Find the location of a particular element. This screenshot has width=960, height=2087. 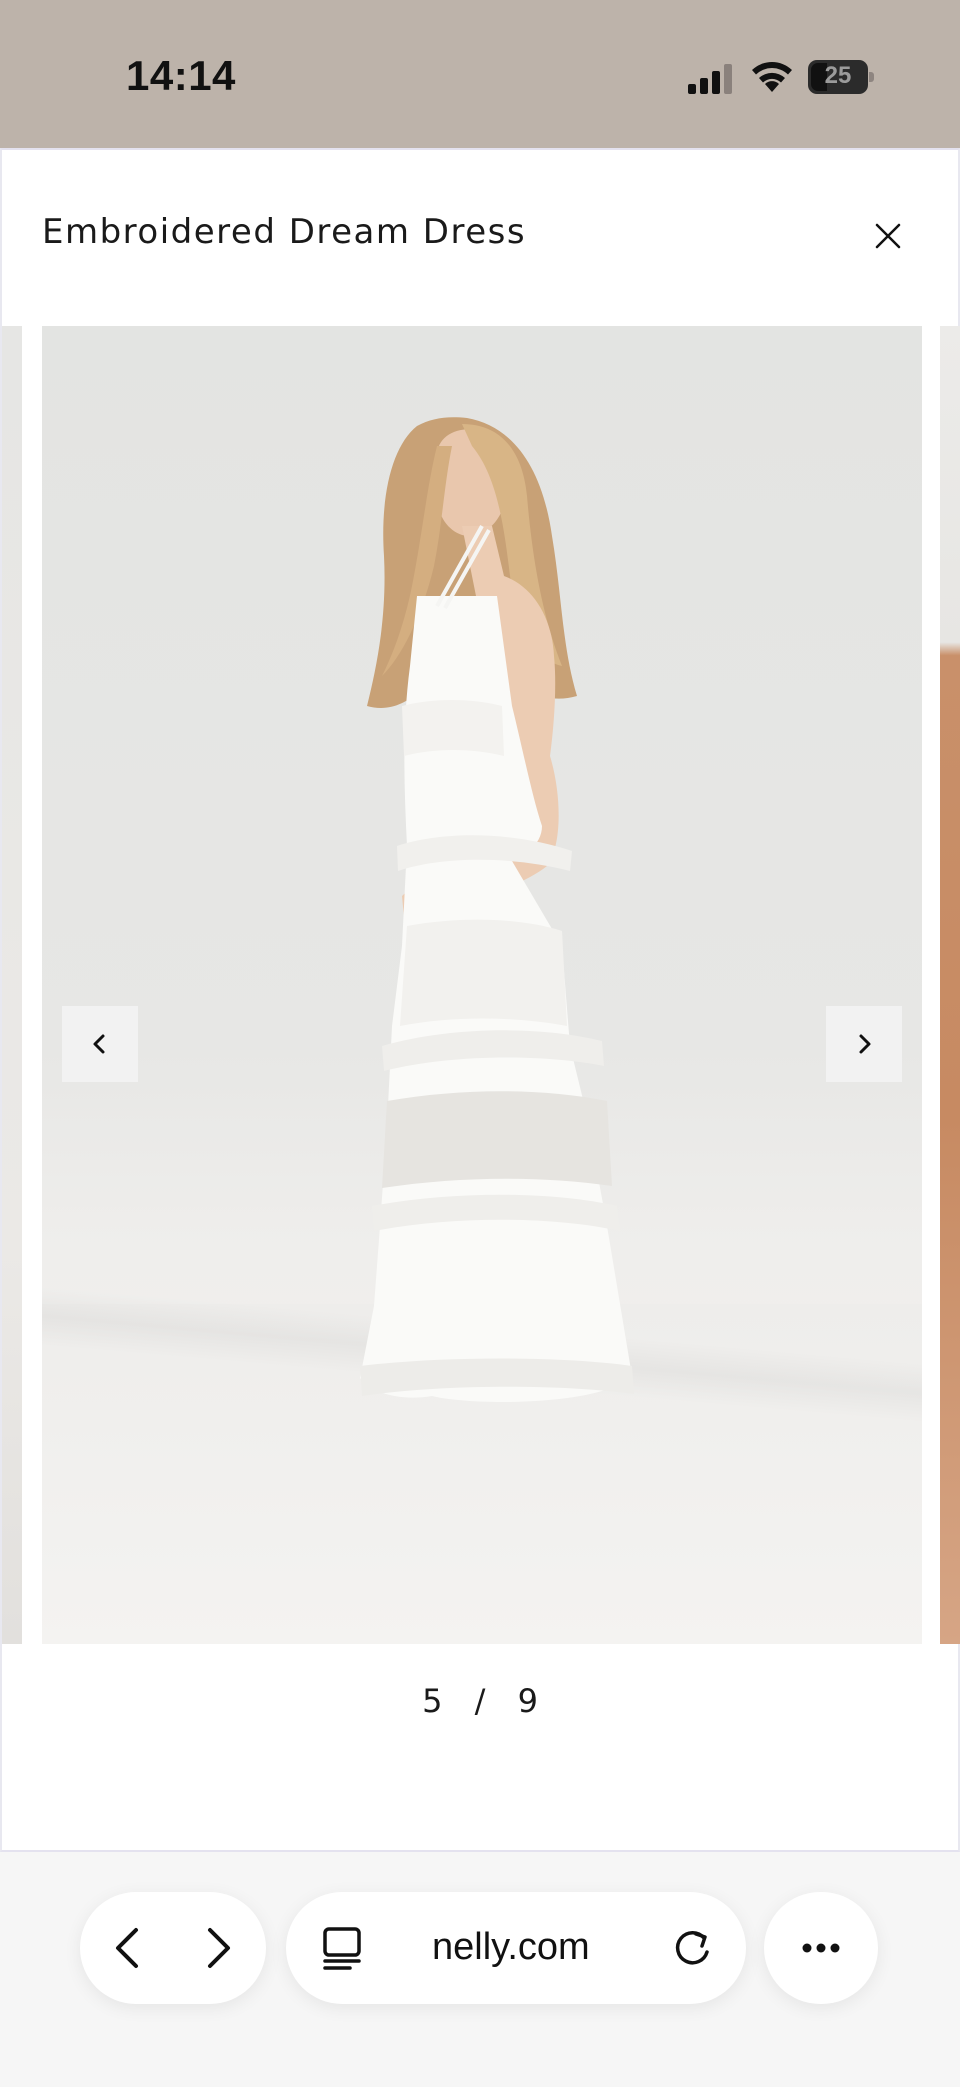

battery-level: 25 is located at coordinates (838, 75).